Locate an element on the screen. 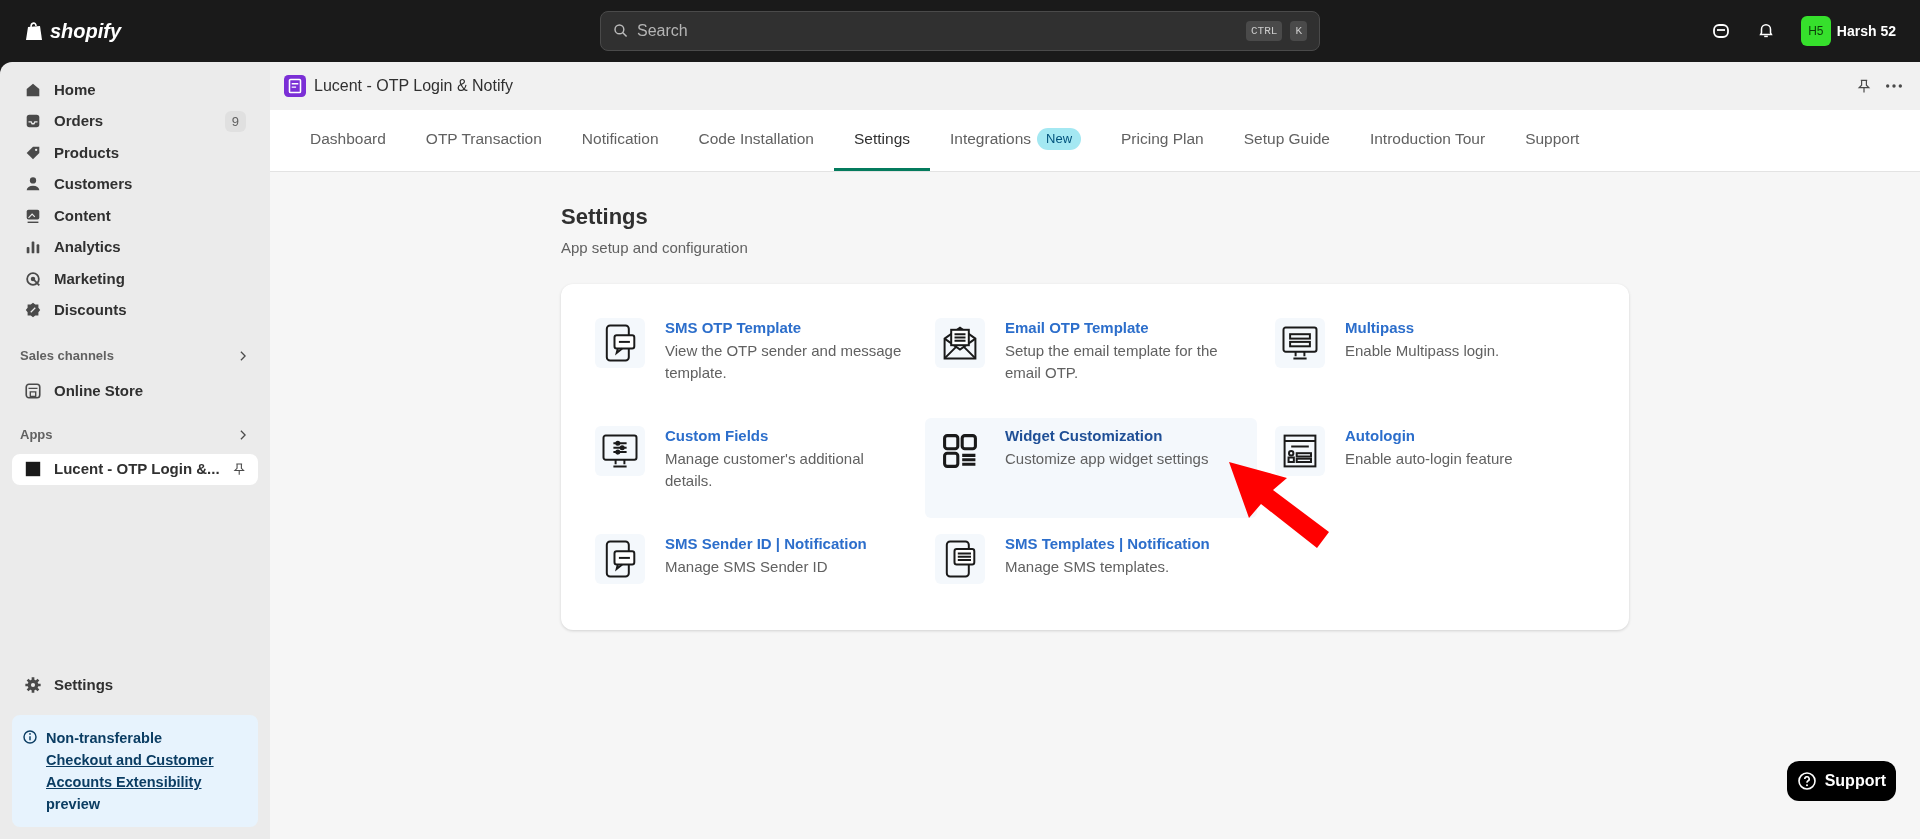  new-badge: New is located at coordinates (1059, 139).